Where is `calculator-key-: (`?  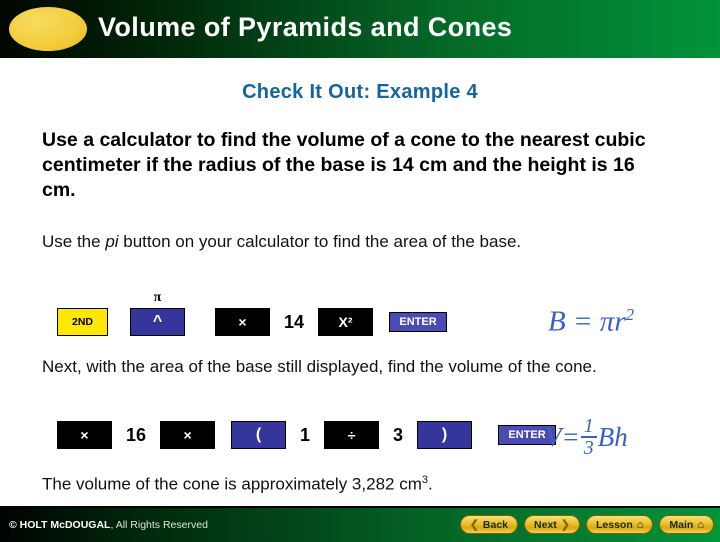
calculator-key-: ( is located at coordinates (259, 435).